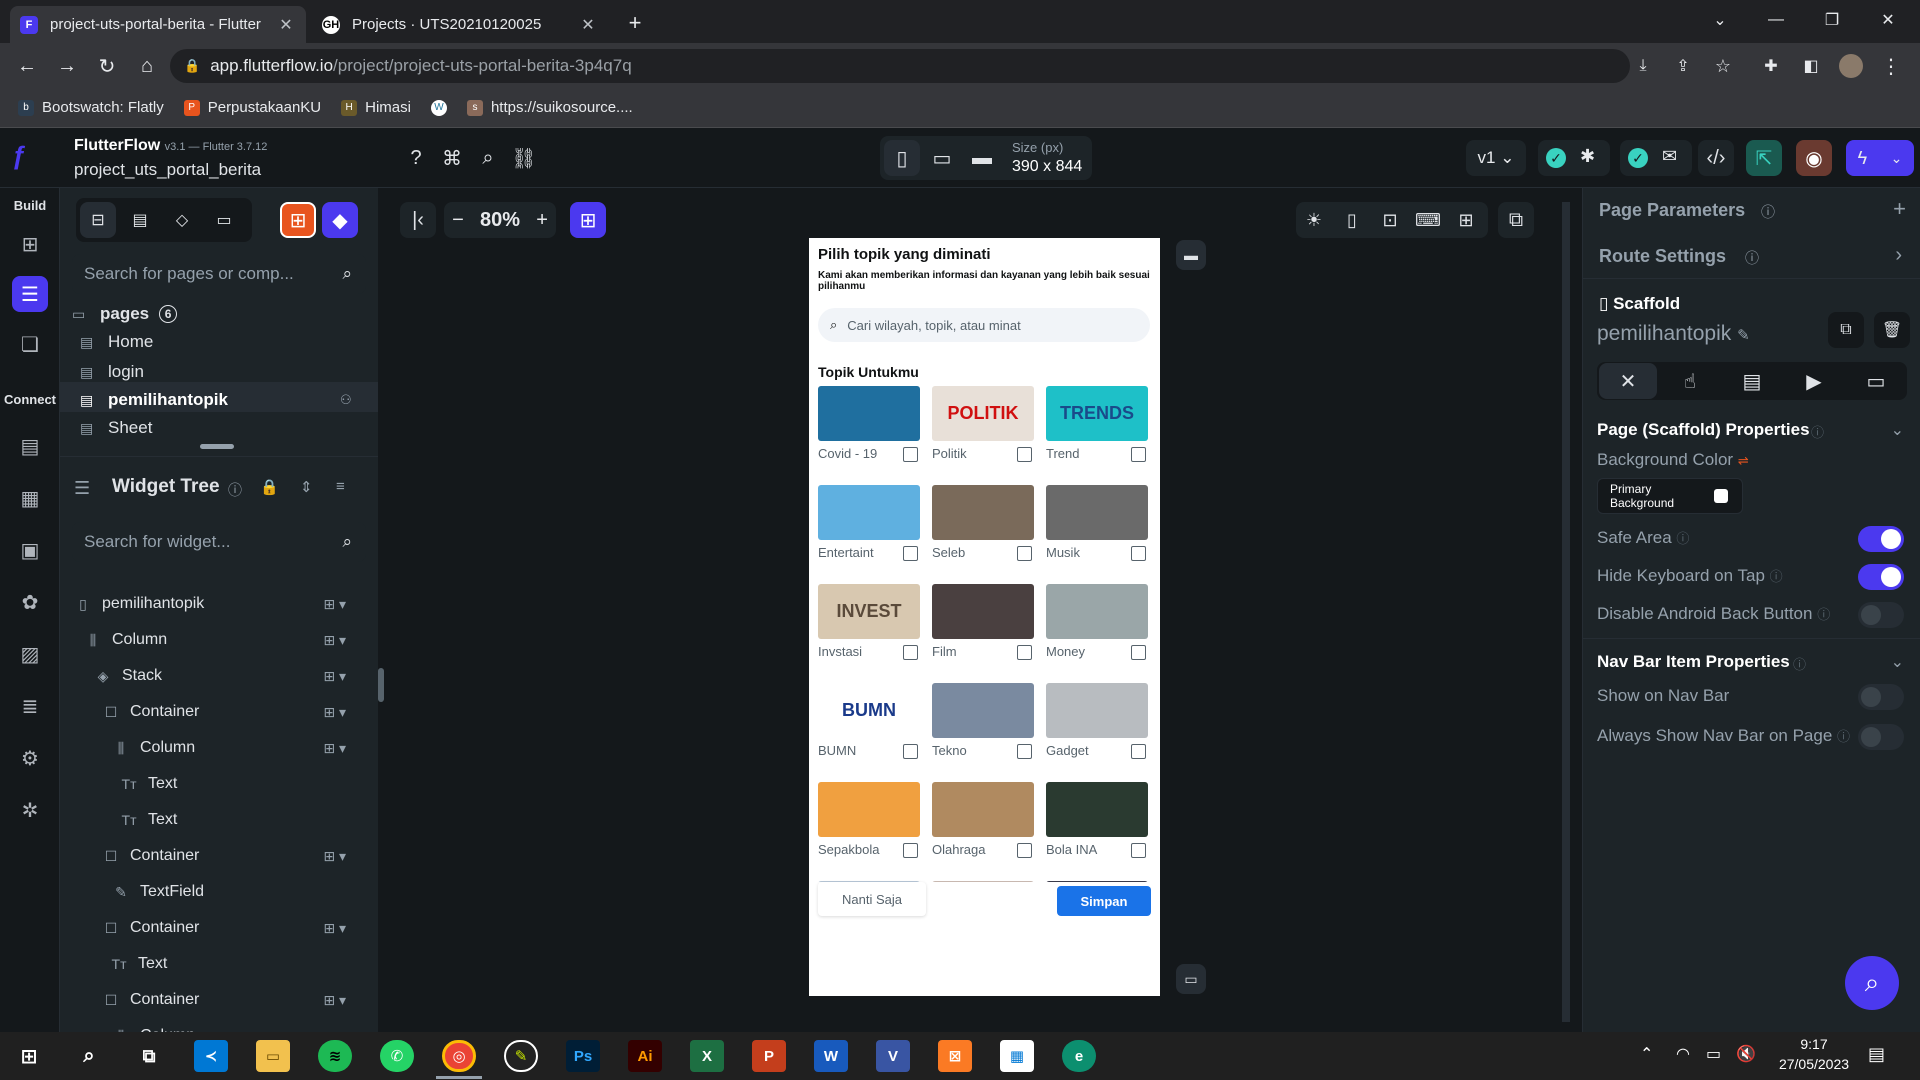  Describe the element at coordinates (1881, 737) in the screenshot. I see `always-navbar-toggle` at that location.